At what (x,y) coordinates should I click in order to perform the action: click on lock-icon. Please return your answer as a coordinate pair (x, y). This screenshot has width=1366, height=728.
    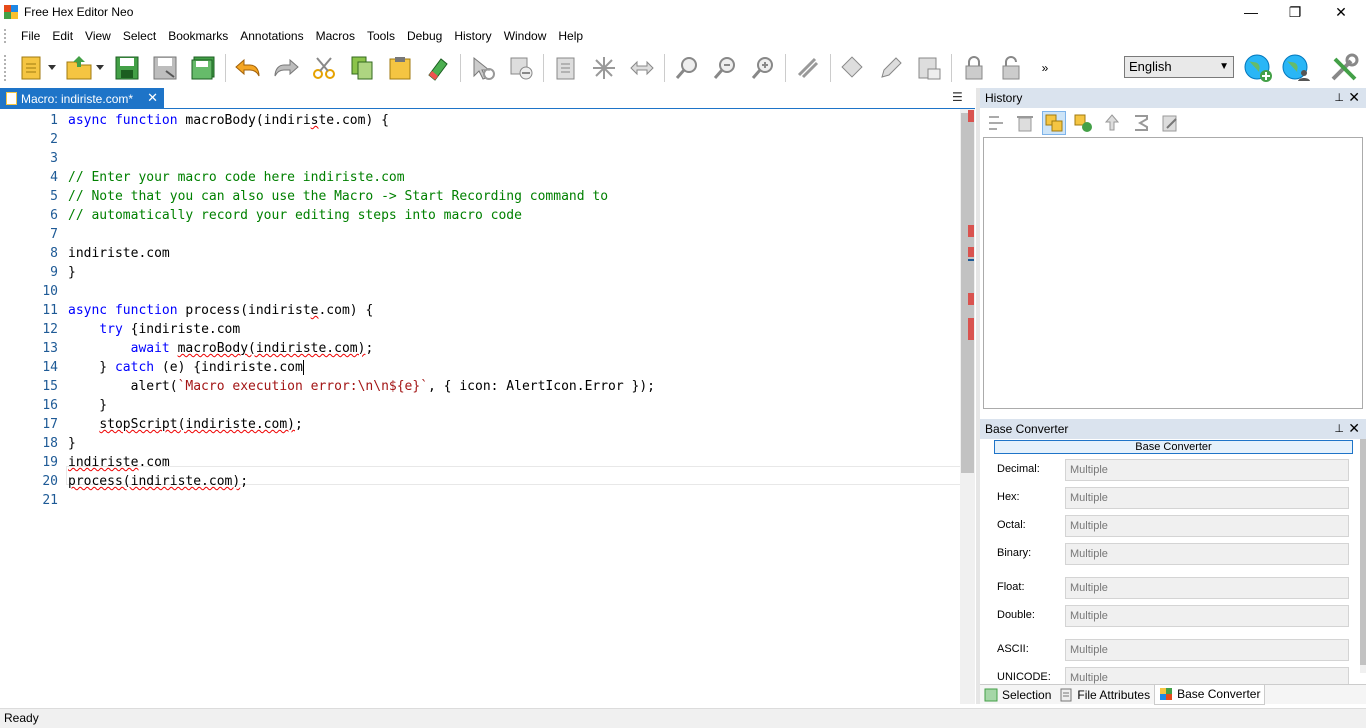
    Looking at the image, I should click on (974, 68).